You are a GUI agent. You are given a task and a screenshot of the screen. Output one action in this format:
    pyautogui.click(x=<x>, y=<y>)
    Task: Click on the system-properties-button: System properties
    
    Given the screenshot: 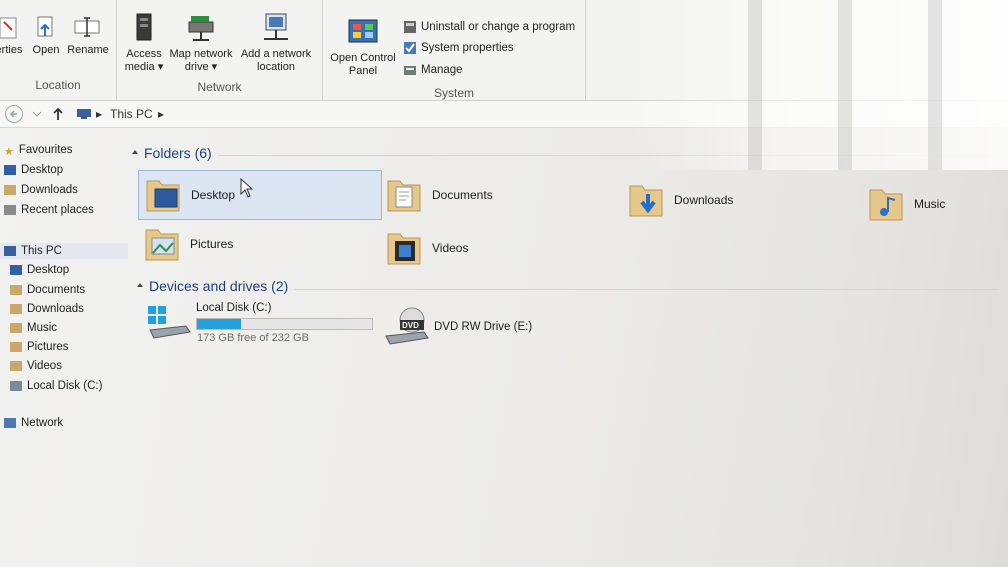 What is the action you would take?
    pyautogui.click(x=458, y=48)
    